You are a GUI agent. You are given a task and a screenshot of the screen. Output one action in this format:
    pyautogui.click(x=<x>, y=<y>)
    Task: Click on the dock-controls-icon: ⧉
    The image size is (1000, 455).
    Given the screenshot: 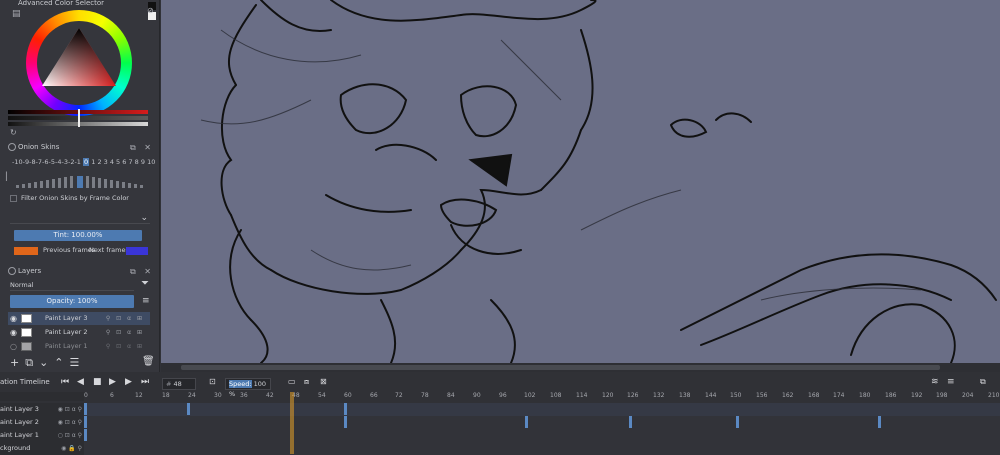 What is the action you would take?
    pyautogui.click(x=983, y=382)
    